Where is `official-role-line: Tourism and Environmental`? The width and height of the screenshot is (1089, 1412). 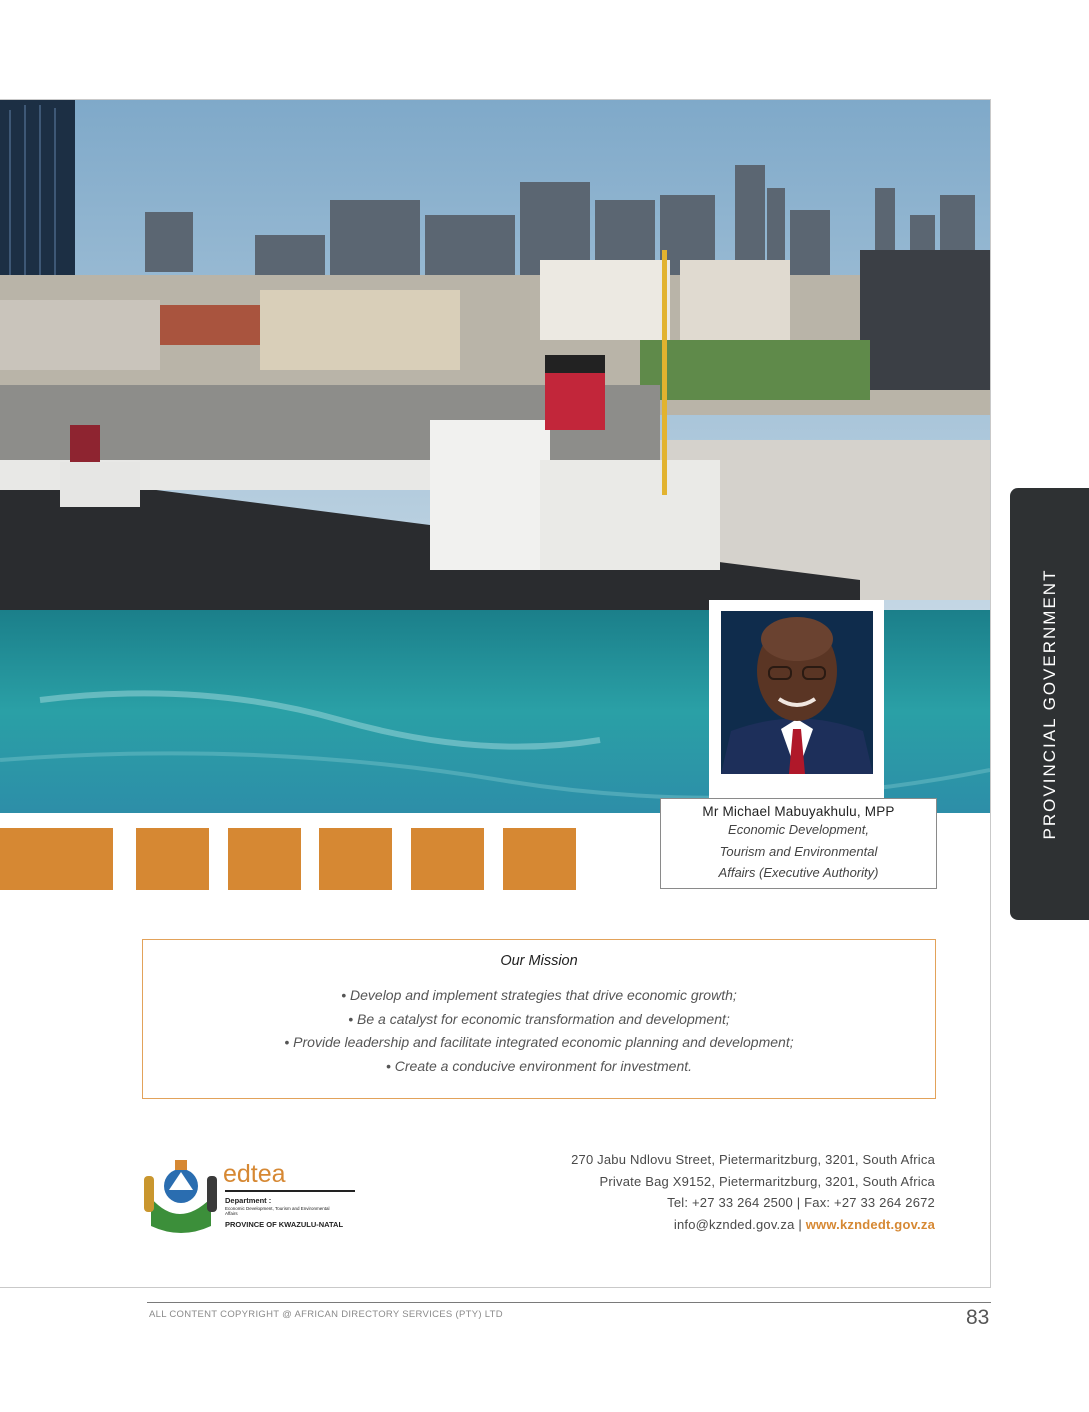
official-role-line: Tourism and Environmental is located at coordinates (798, 851).